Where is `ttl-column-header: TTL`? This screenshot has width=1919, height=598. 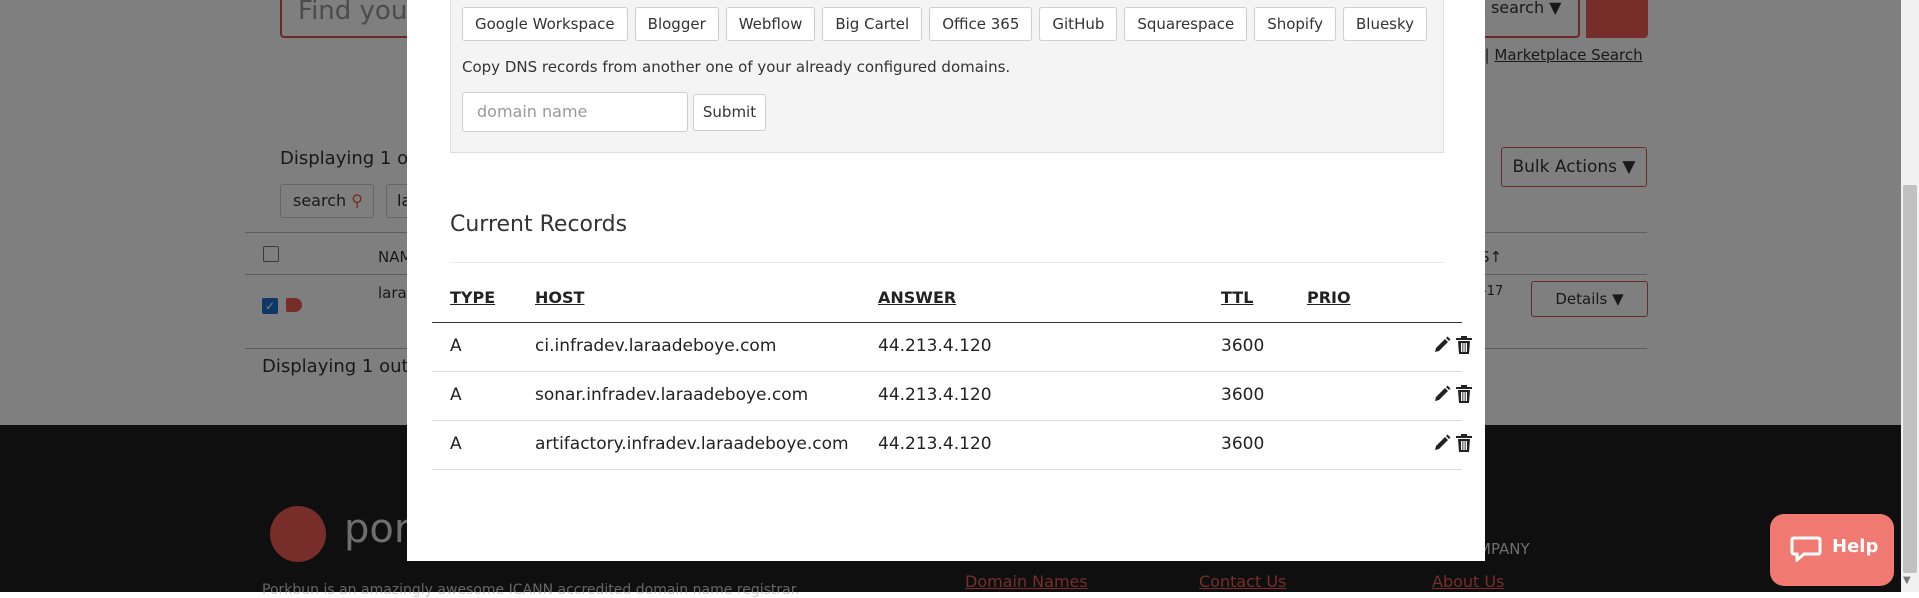 ttl-column-header: TTL is located at coordinates (1237, 297).